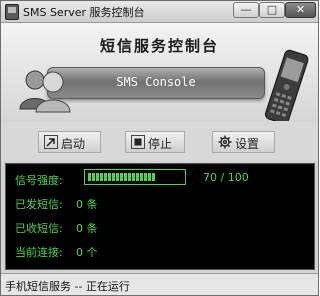  I want to click on close-icon: ✕, so click(300, 9).